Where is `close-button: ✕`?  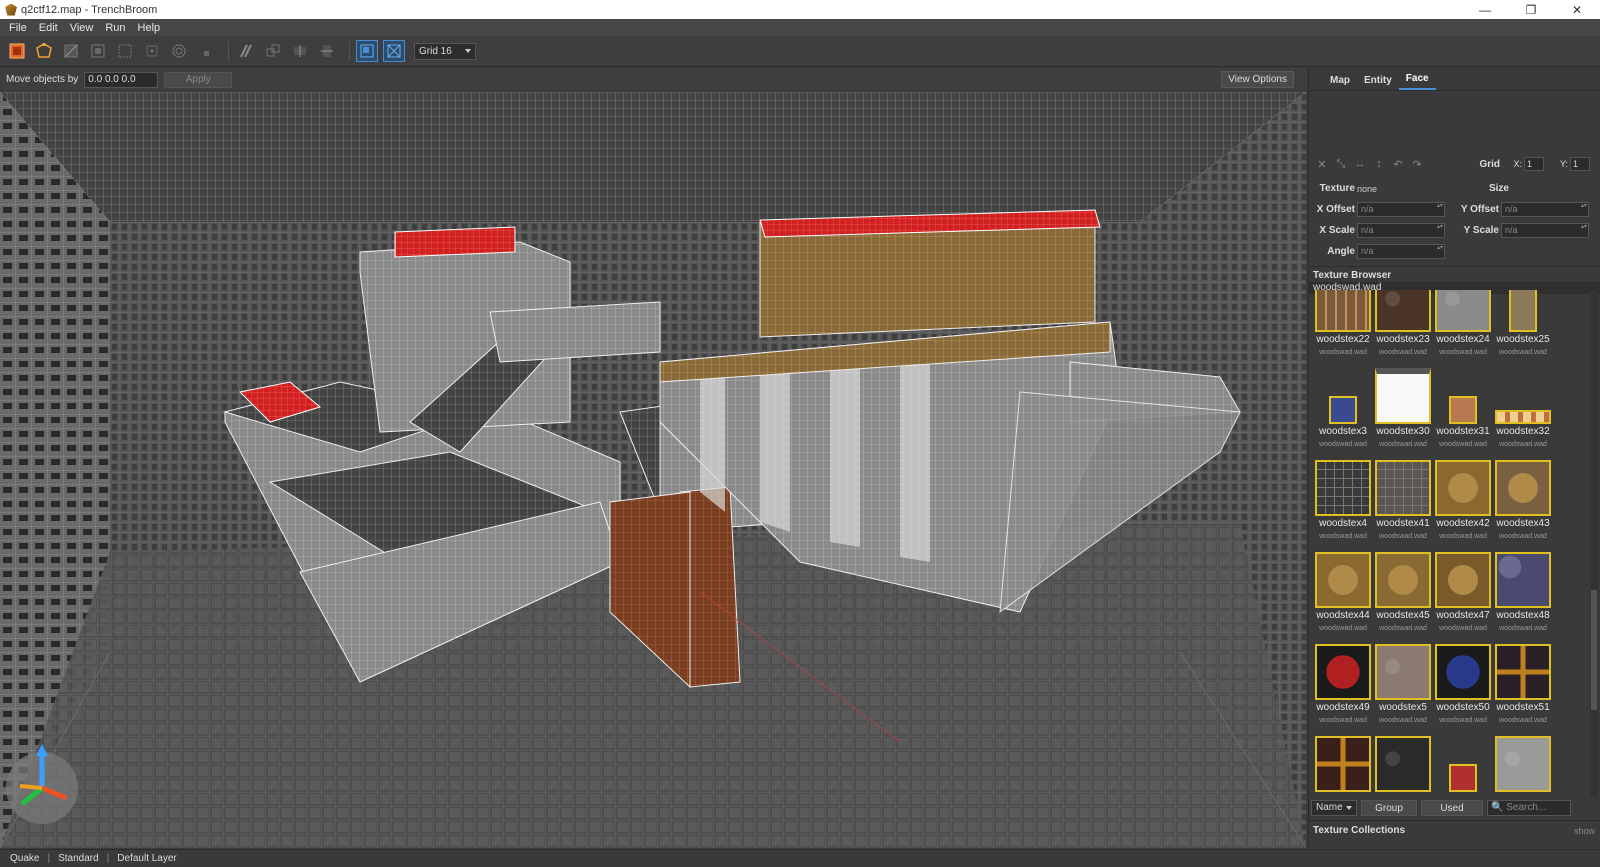 close-button: ✕ is located at coordinates (1577, 9).